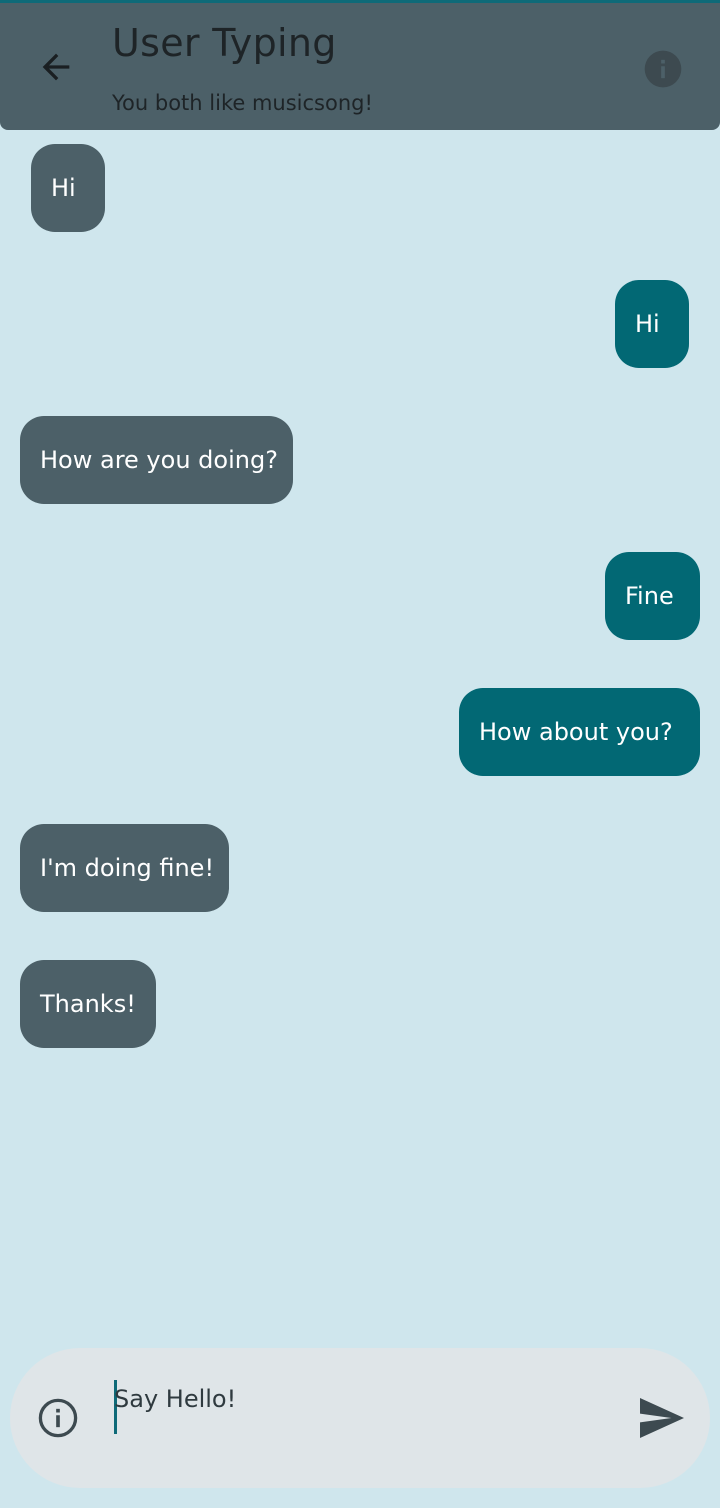 This screenshot has width=720, height=1508. I want to click on info-icon, so click(663, 69).